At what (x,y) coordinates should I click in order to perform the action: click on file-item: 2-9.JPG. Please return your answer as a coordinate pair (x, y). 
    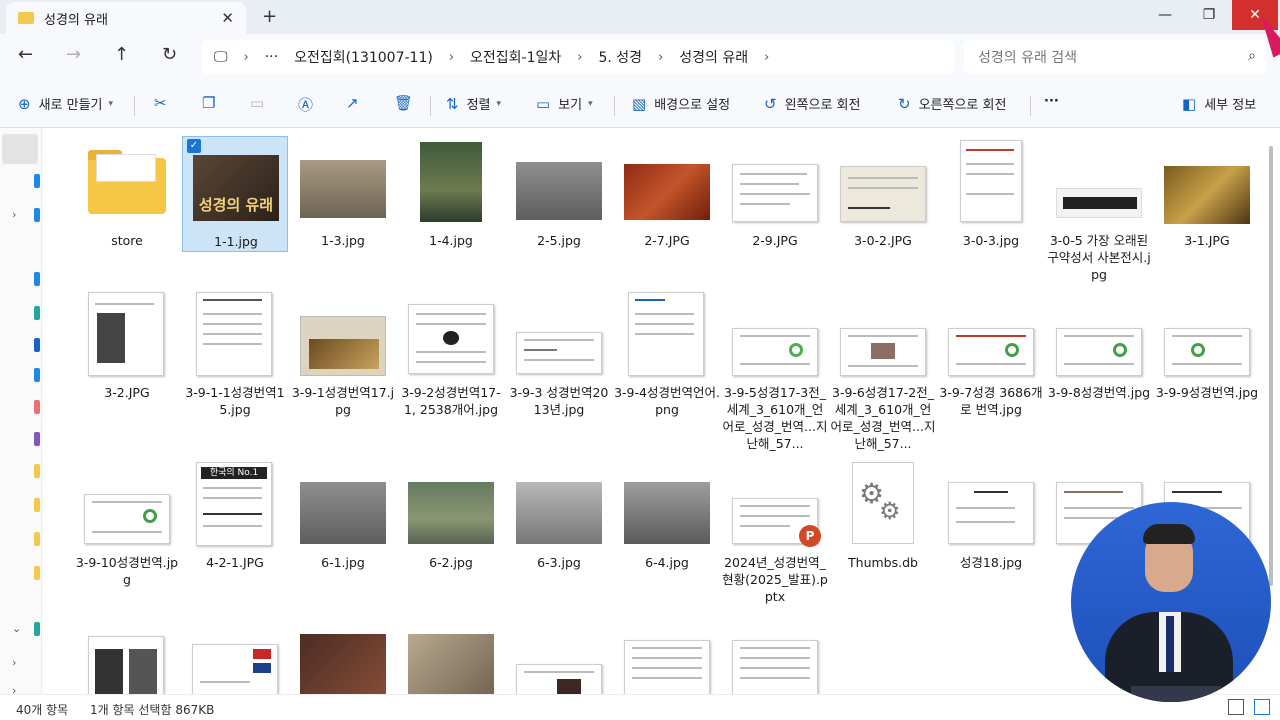
    Looking at the image, I should click on (775, 194).